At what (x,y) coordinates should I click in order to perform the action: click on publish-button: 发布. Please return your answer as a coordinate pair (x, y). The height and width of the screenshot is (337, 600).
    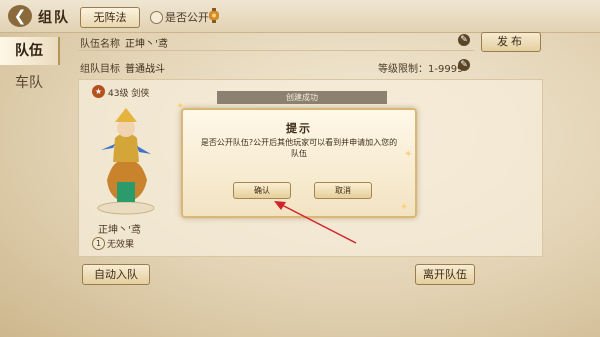
    Looking at the image, I should click on (511, 42).